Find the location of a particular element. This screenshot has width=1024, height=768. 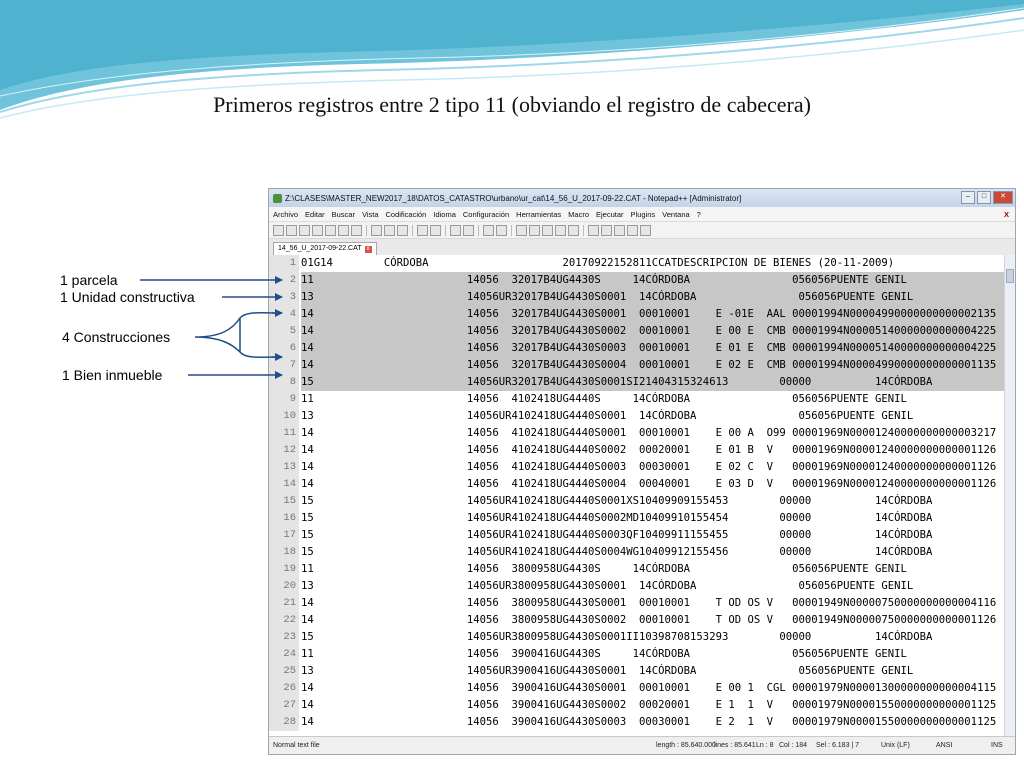

redo-icon is located at coordinates (435, 230).